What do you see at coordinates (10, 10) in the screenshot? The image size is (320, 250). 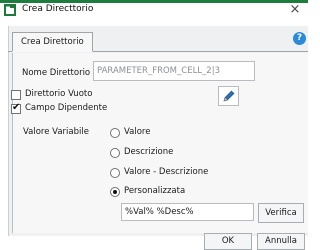 I see `green-folder-icon` at bounding box center [10, 10].